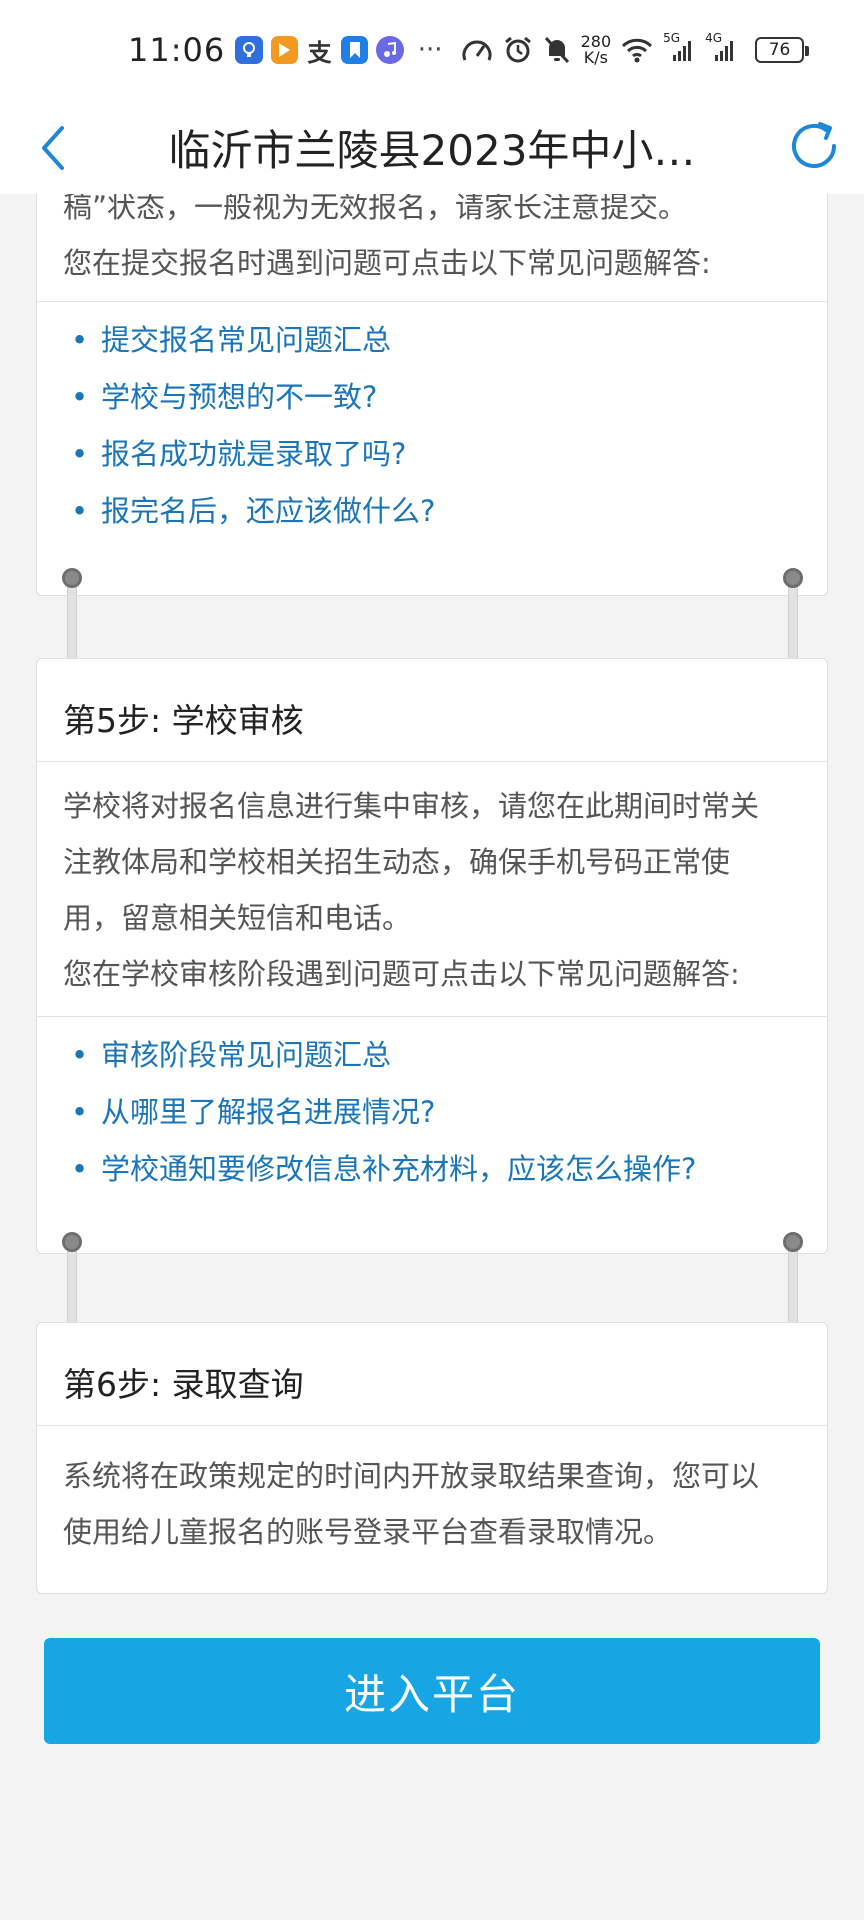 This screenshot has width=864, height=1920. I want to click on signal-4g-icon: 4G, so click(721, 47).